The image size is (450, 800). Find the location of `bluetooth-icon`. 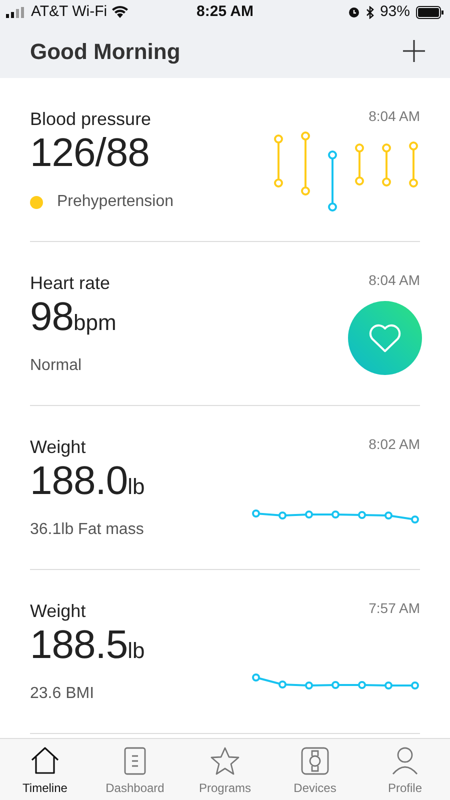

bluetooth-icon is located at coordinates (370, 12).